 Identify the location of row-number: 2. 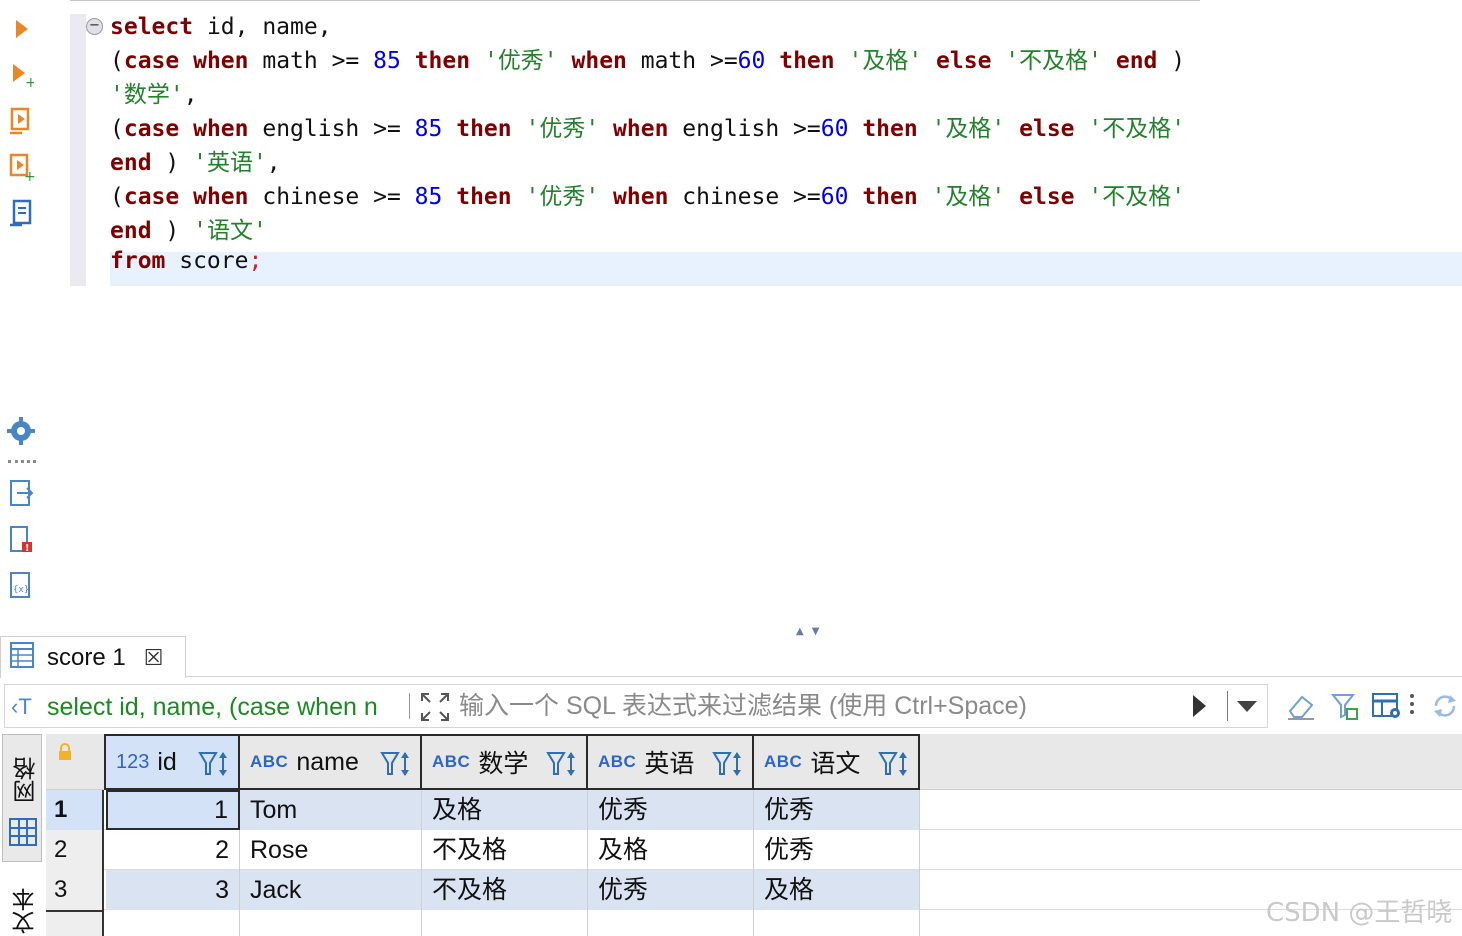
(75, 850).